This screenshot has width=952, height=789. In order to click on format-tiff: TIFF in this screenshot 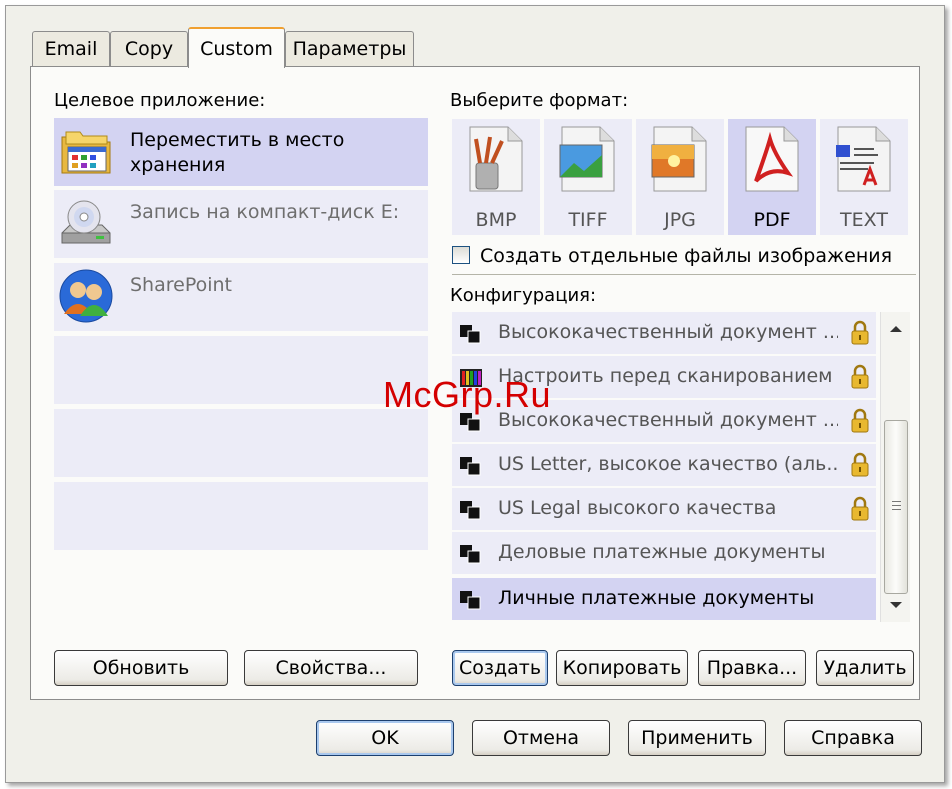, I will do `click(588, 177)`.